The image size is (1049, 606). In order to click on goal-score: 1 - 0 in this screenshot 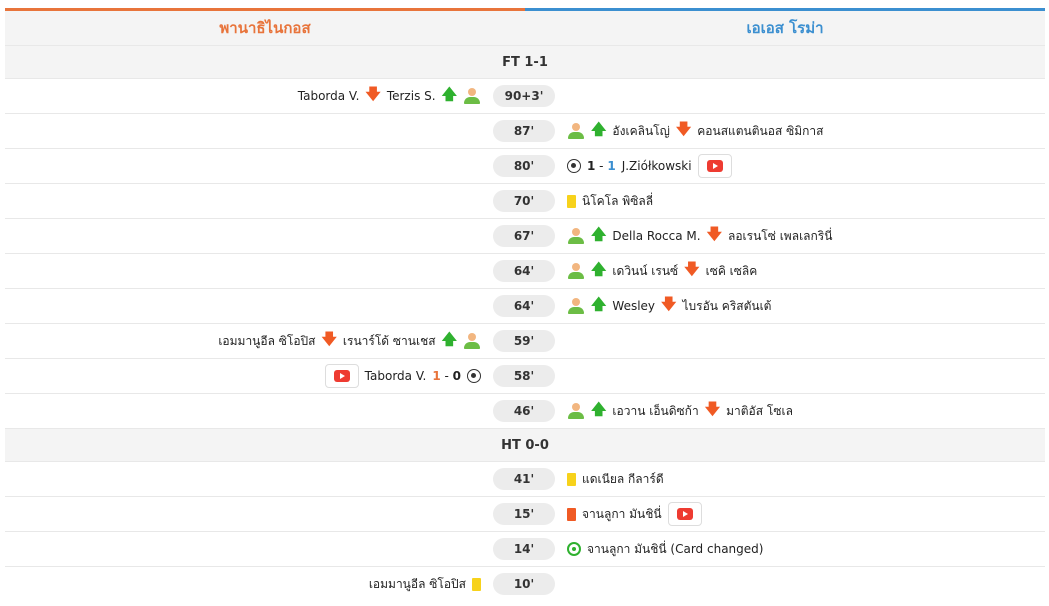, I will do `click(446, 376)`.